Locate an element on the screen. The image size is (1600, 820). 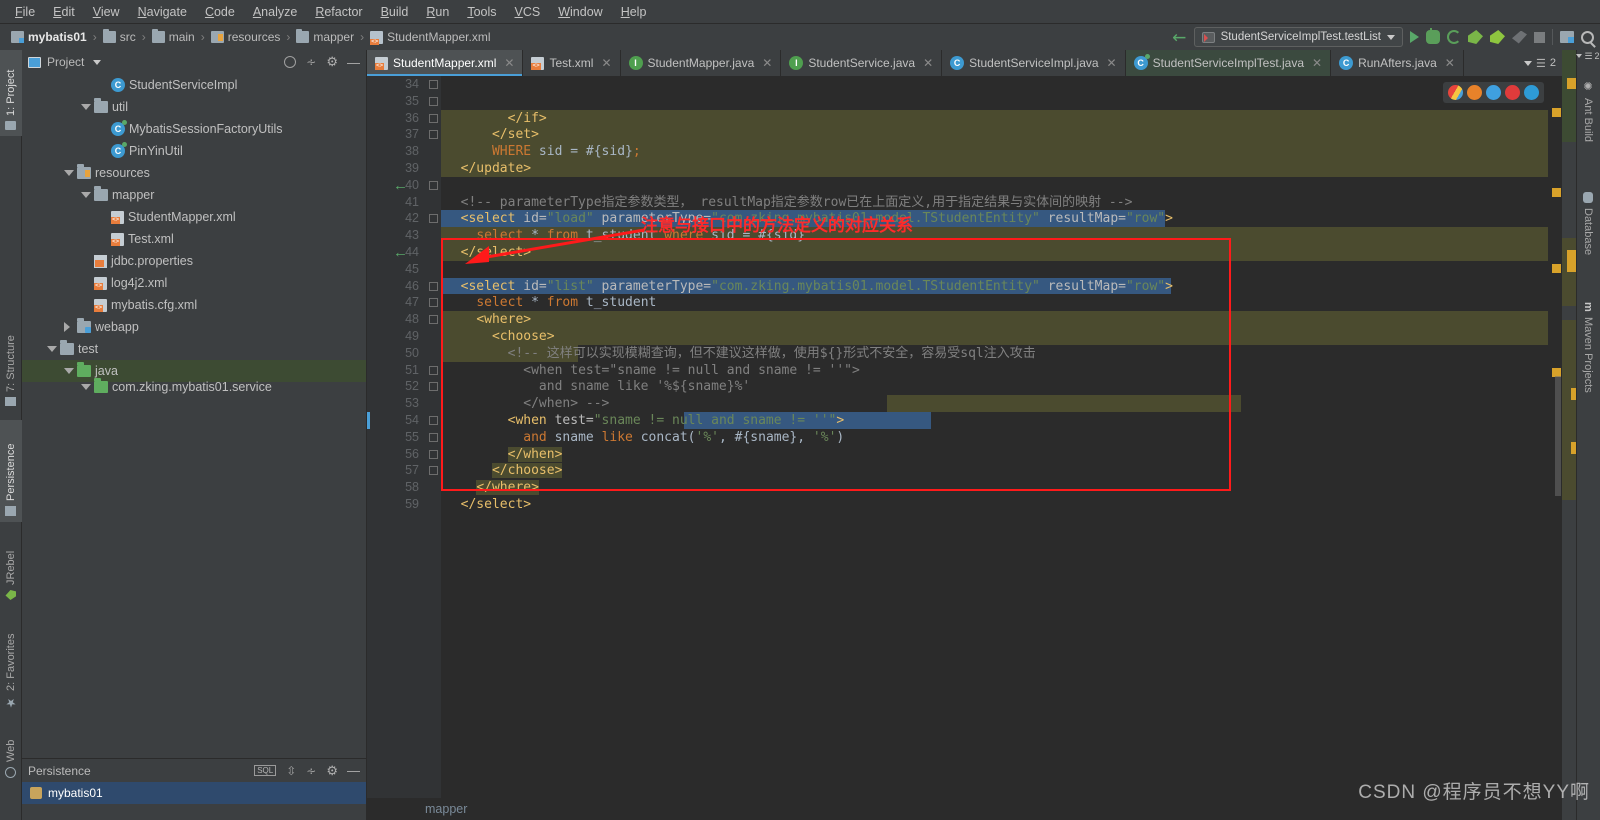
sidebar-item-ant-build: ✺ Ant Build is located at coordinates (1588, 118).